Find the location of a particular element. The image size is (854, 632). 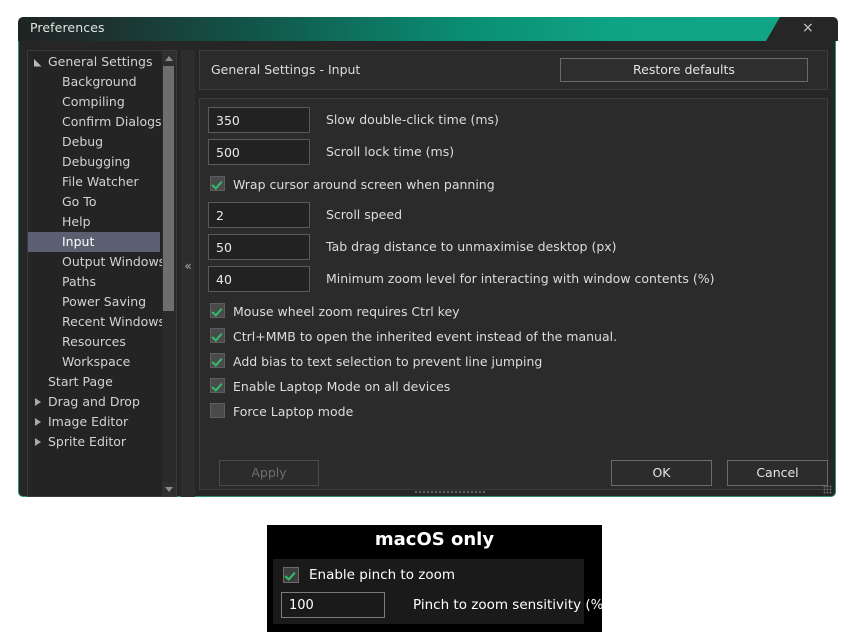

sidebar-item-input: Input is located at coordinates (94, 242).